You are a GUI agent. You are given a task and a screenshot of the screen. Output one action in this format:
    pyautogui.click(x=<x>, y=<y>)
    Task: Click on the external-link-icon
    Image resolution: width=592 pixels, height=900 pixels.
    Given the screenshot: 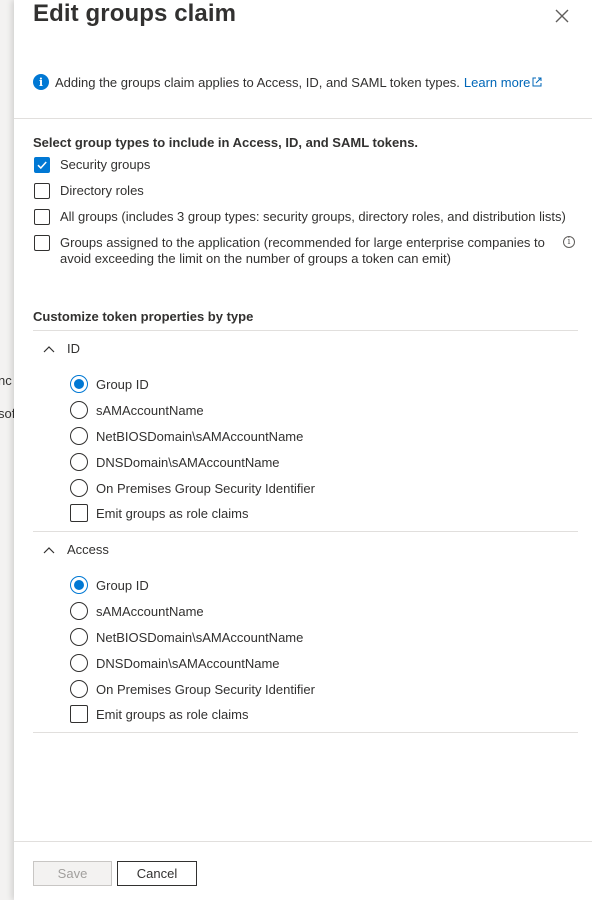 What is the action you would take?
    pyautogui.click(x=537, y=81)
    